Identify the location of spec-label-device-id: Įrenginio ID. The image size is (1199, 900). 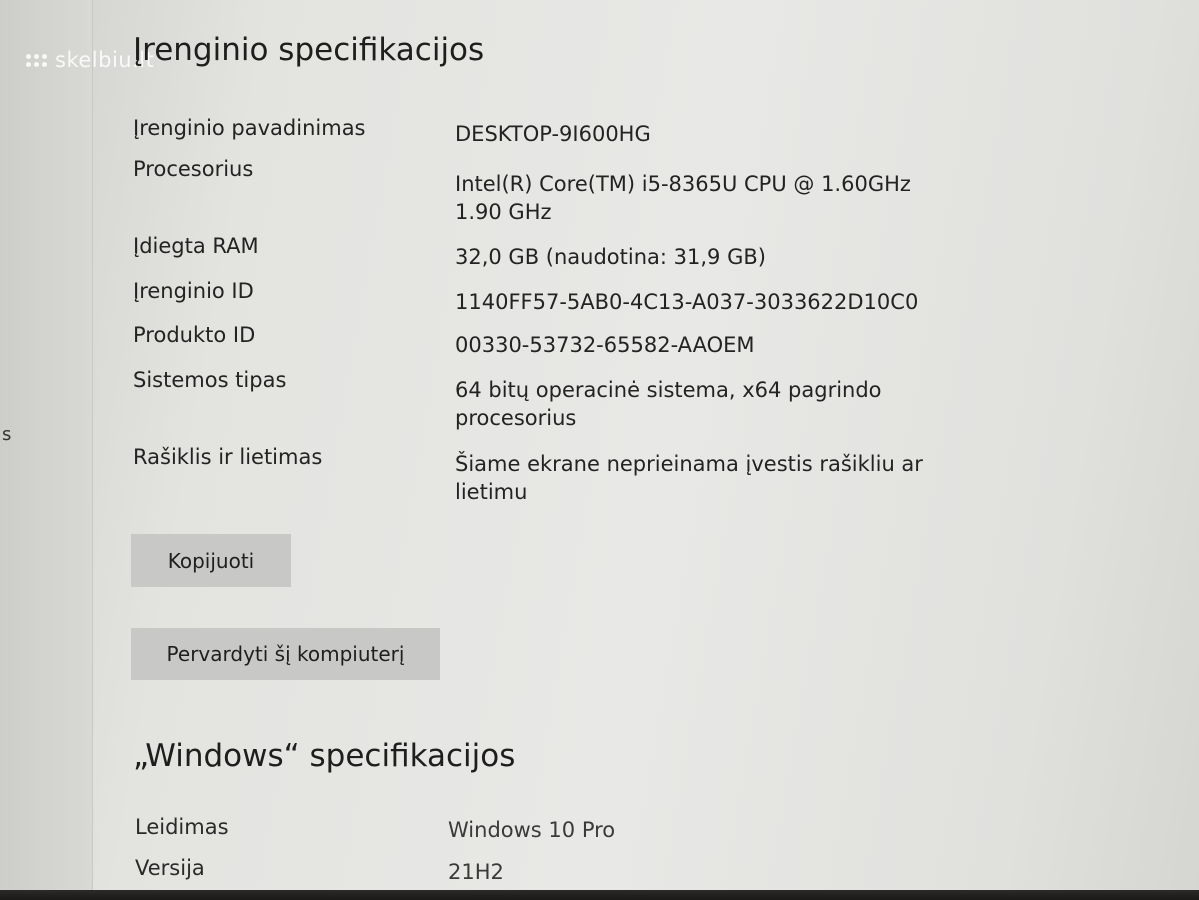
(193, 291).